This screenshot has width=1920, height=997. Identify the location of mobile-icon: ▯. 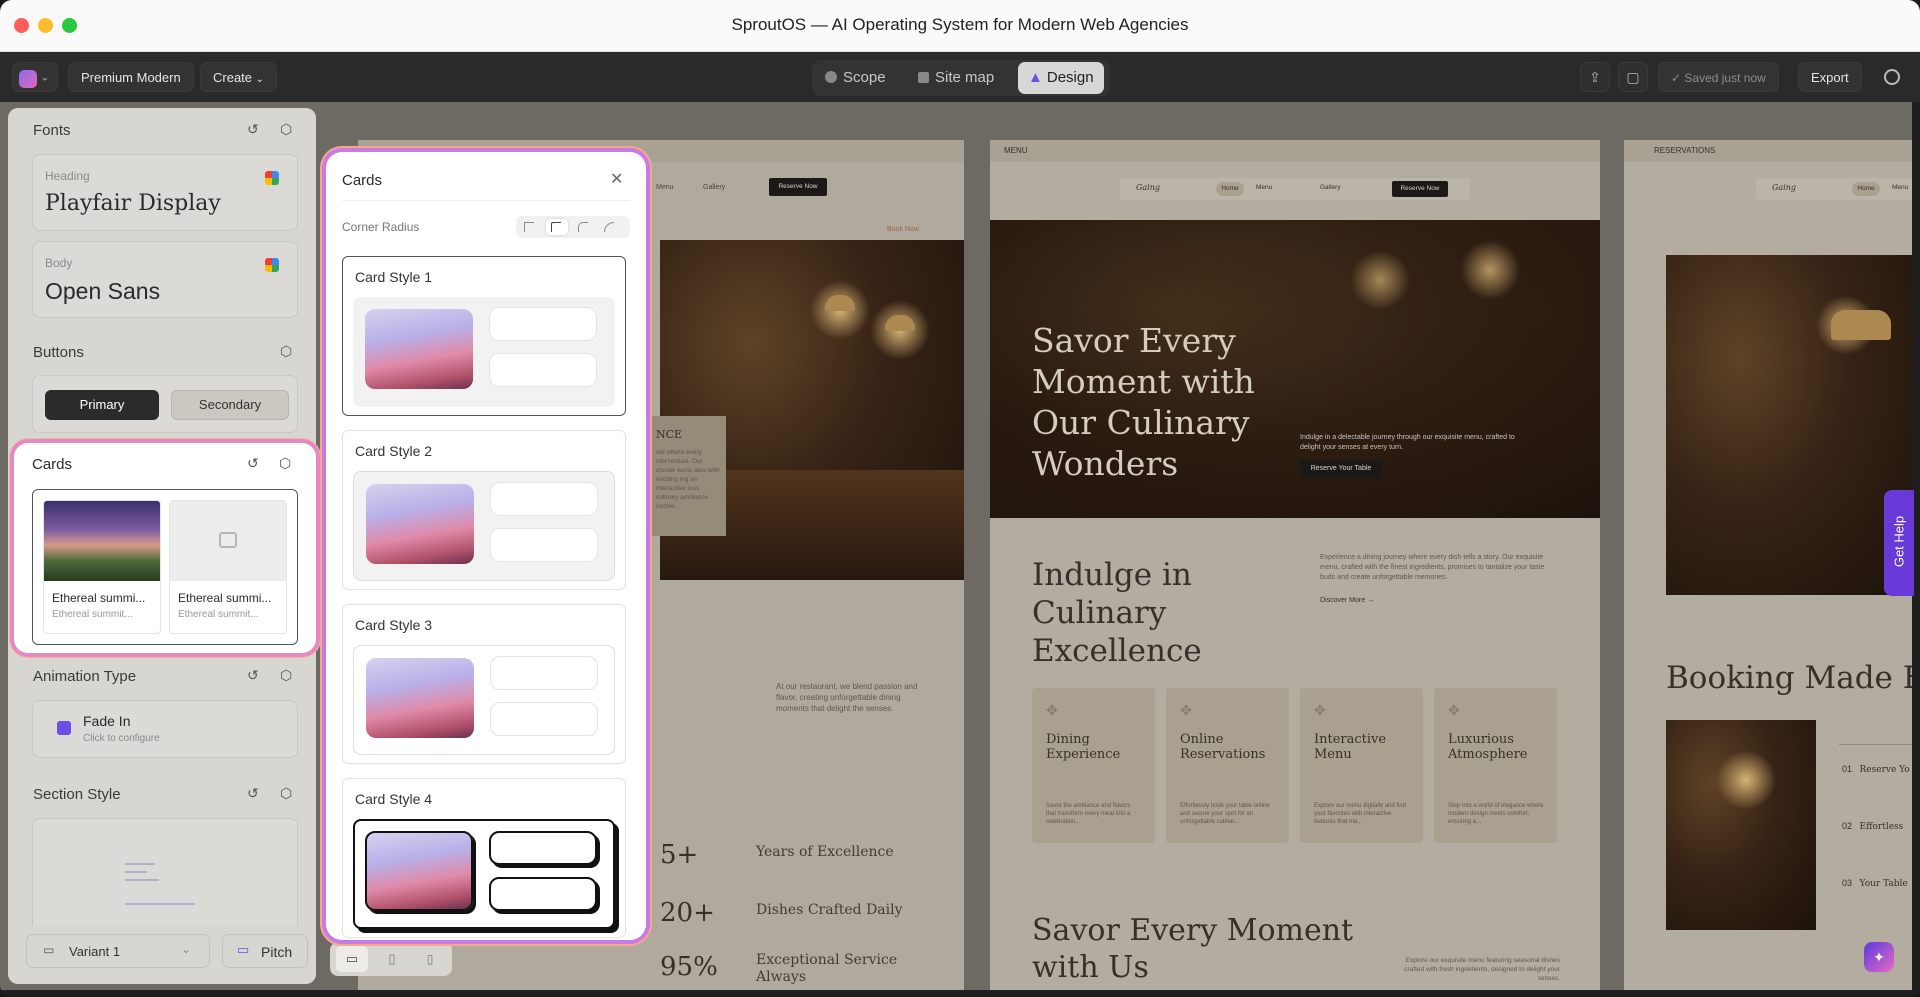
(430, 959).